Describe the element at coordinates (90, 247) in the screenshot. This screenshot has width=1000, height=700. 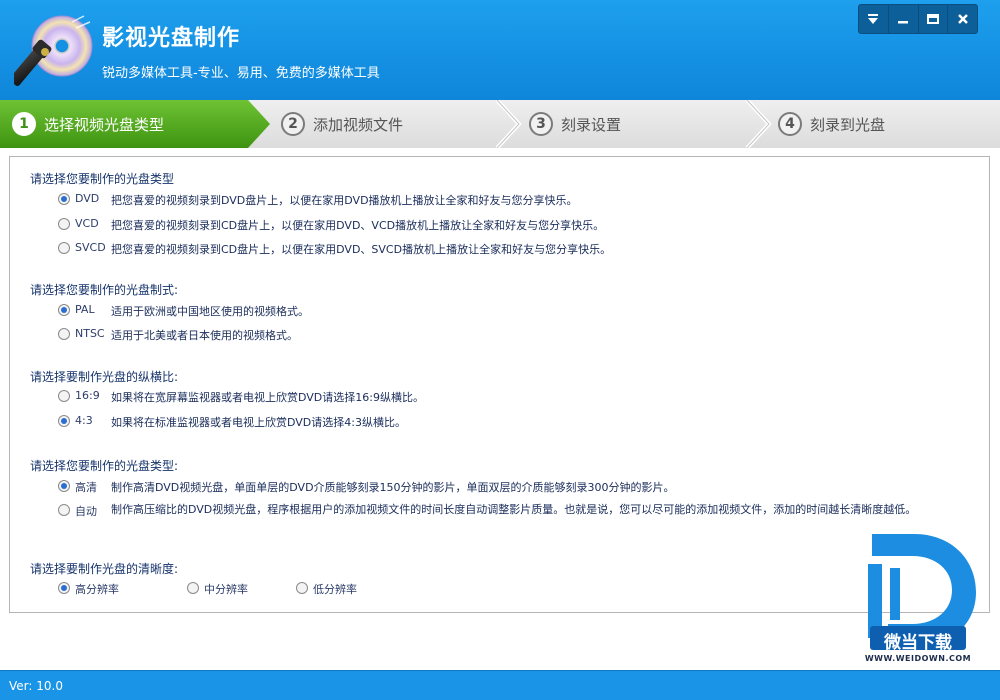
I see `option-name: SVCD` at that location.